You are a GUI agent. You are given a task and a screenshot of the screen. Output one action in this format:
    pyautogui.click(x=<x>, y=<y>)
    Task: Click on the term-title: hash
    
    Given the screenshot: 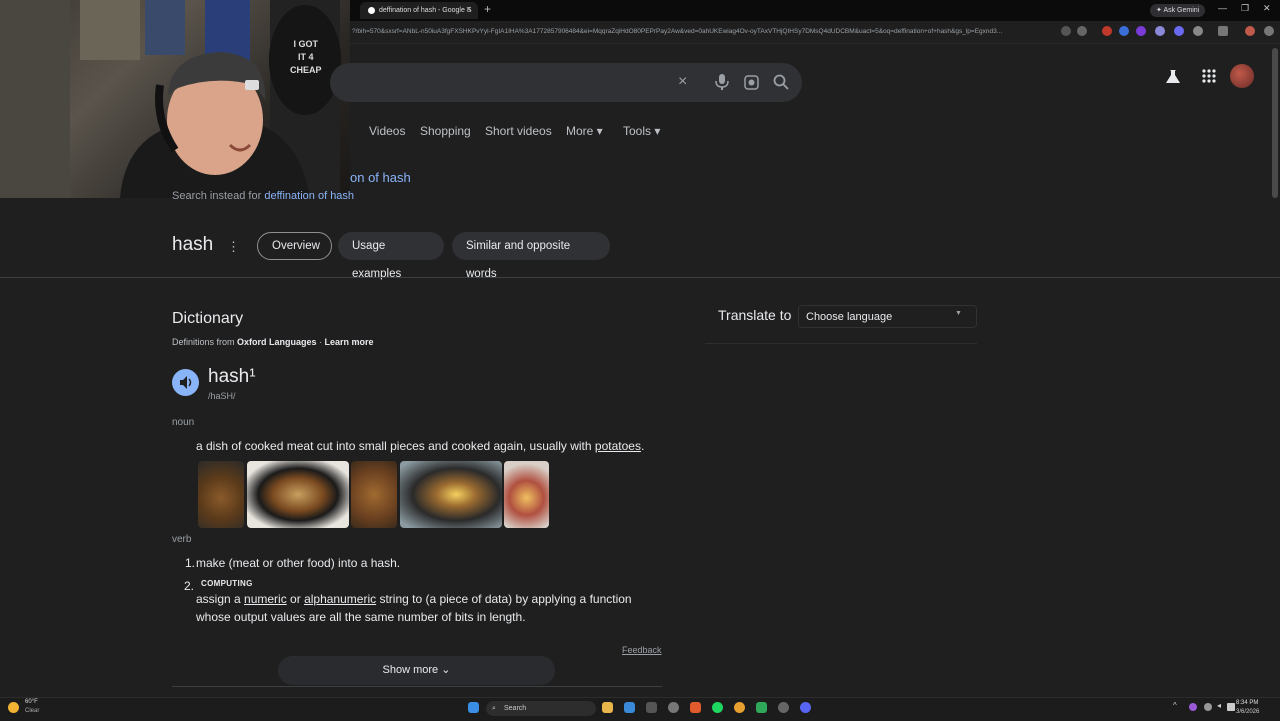 What is the action you would take?
    pyautogui.click(x=193, y=244)
    